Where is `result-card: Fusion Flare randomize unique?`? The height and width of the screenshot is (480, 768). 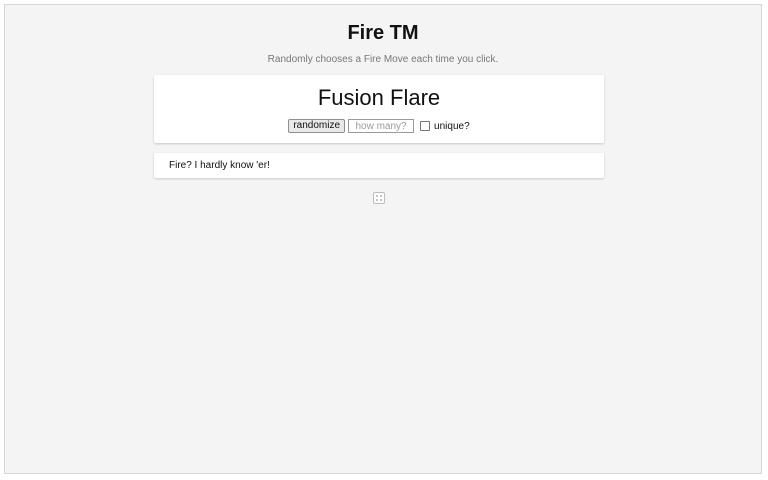
result-card: Fusion Flare randomize unique? is located at coordinates (379, 109).